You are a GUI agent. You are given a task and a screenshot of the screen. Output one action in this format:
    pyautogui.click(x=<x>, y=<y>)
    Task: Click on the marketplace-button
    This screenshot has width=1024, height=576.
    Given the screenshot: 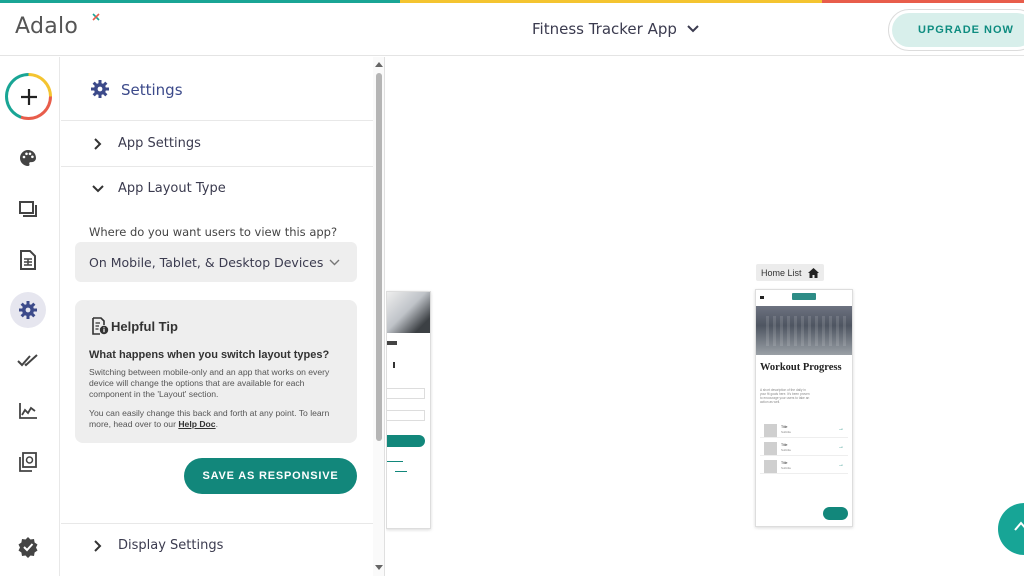 What is the action you would take?
    pyautogui.click(x=28, y=462)
    